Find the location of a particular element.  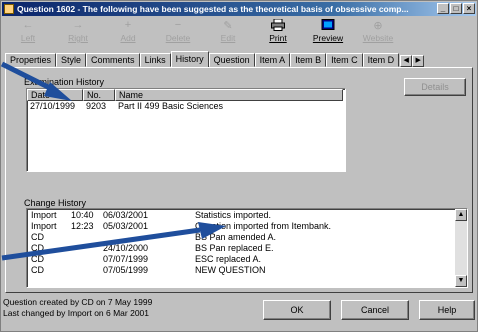

tab-links: Links is located at coordinates (155, 60).